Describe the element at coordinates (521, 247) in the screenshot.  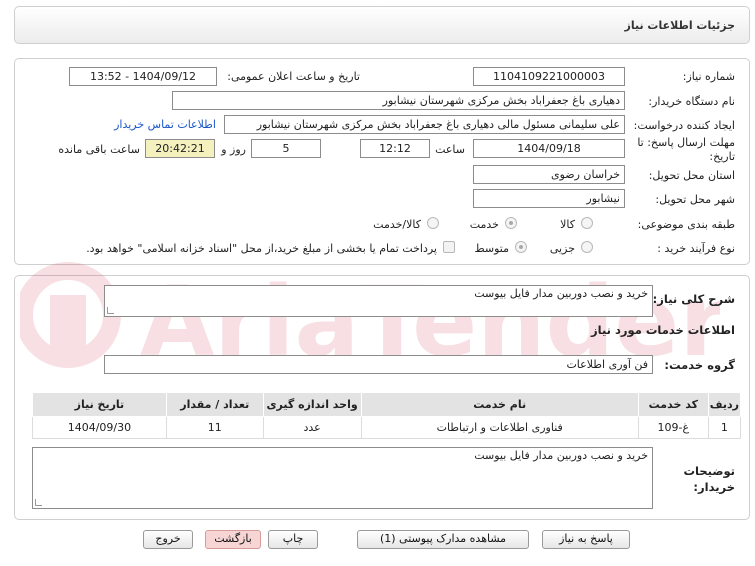
I see `process-radio-medium` at that location.